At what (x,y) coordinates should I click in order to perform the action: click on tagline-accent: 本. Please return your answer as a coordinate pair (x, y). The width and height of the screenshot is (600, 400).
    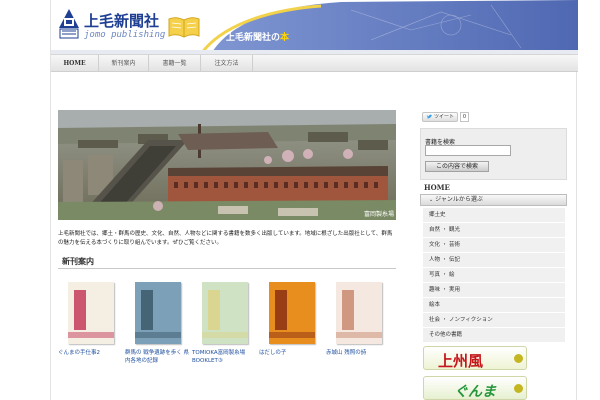
    Looking at the image, I should click on (285, 38).